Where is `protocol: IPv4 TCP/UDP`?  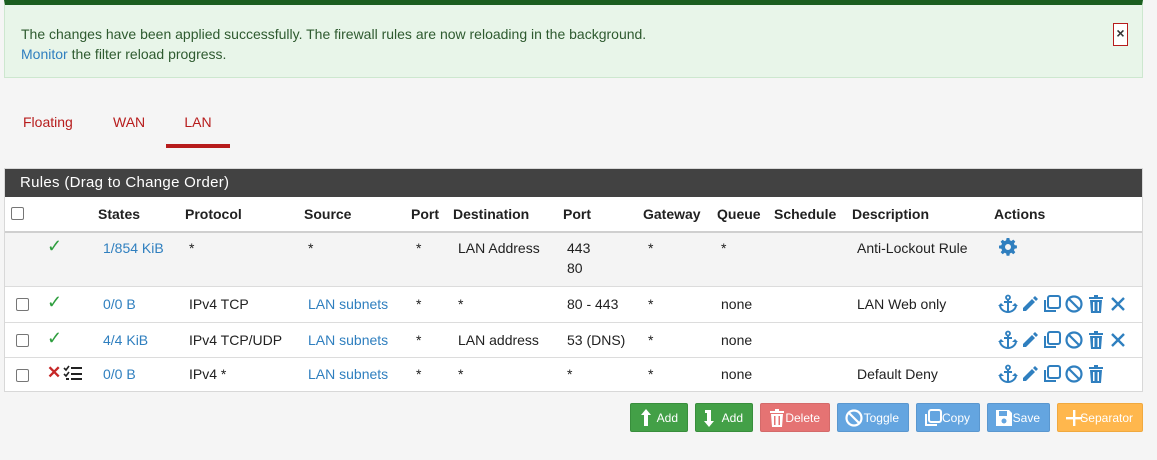 protocol: IPv4 TCP/UDP is located at coordinates (236, 340).